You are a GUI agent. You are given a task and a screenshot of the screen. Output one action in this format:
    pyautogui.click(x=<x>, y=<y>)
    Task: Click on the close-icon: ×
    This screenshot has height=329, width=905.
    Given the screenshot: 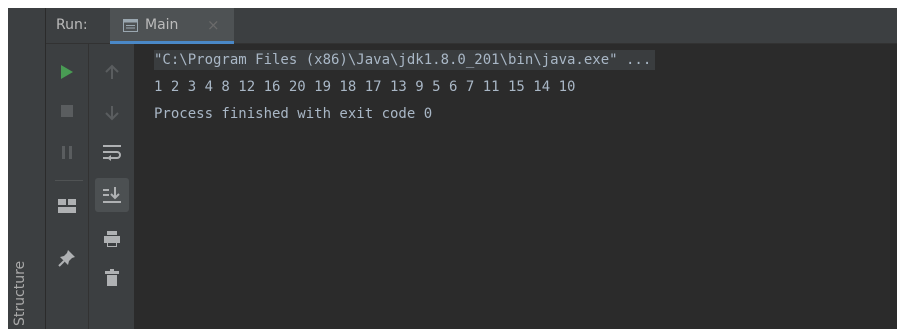 What is the action you would take?
    pyautogui.click(x=213, y=25)
    